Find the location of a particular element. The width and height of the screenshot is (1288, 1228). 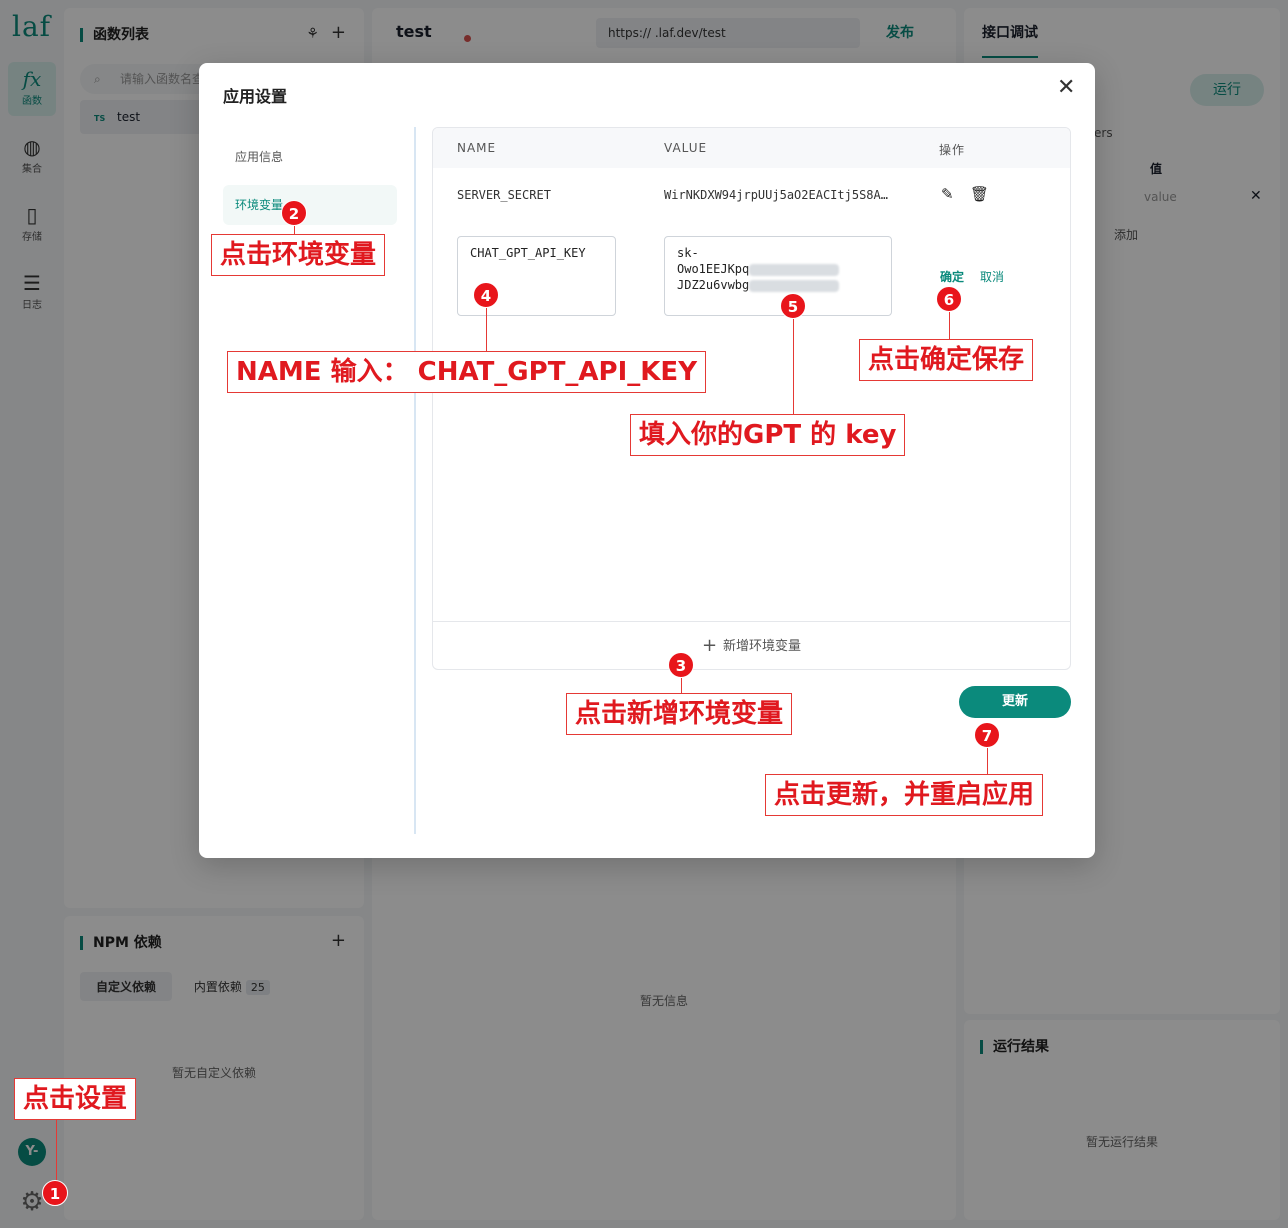

col-name: NAME is located at coordinates (477, 148).